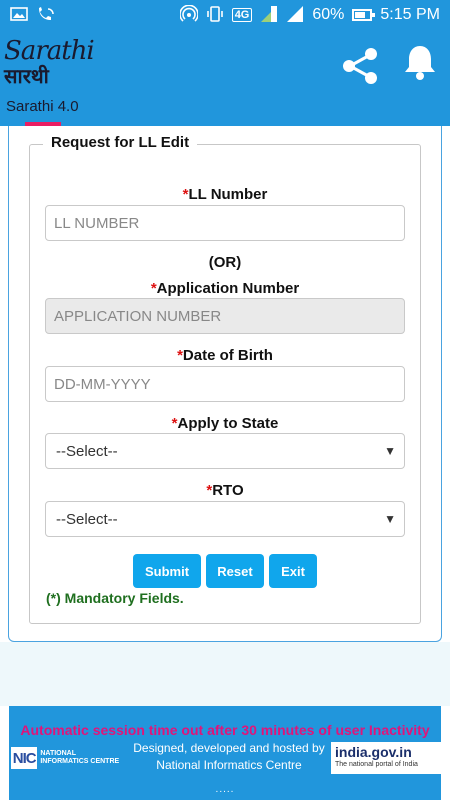 The image size is (450, 800). Describe the element at coordinates (215, 15) in the screenshot. I see `vibrate-icon` at that location.